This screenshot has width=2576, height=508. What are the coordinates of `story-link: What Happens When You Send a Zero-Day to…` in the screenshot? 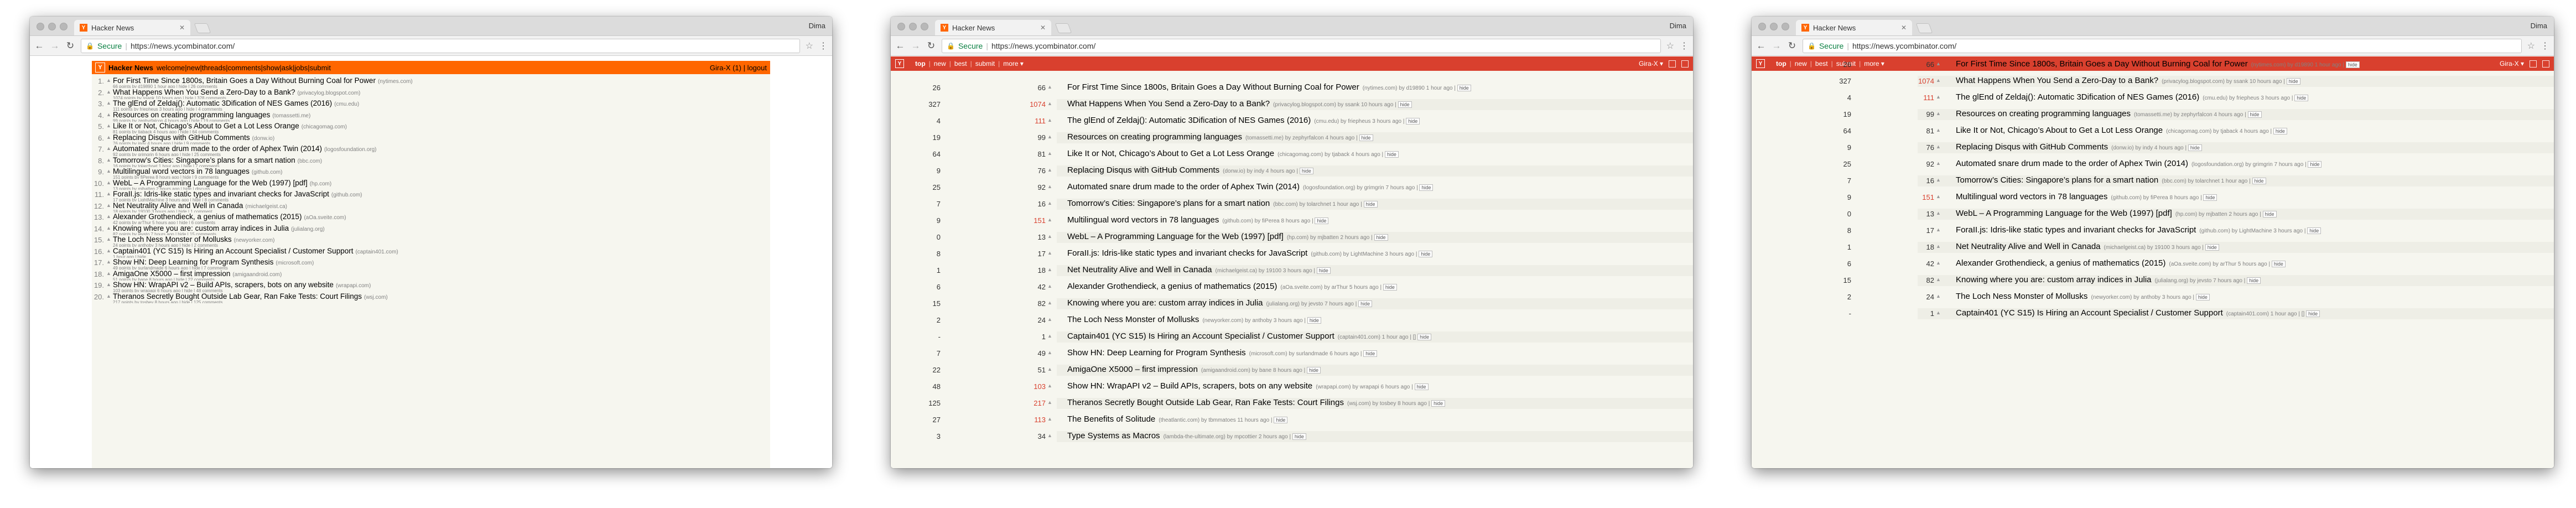 It's located at (1168, 103).